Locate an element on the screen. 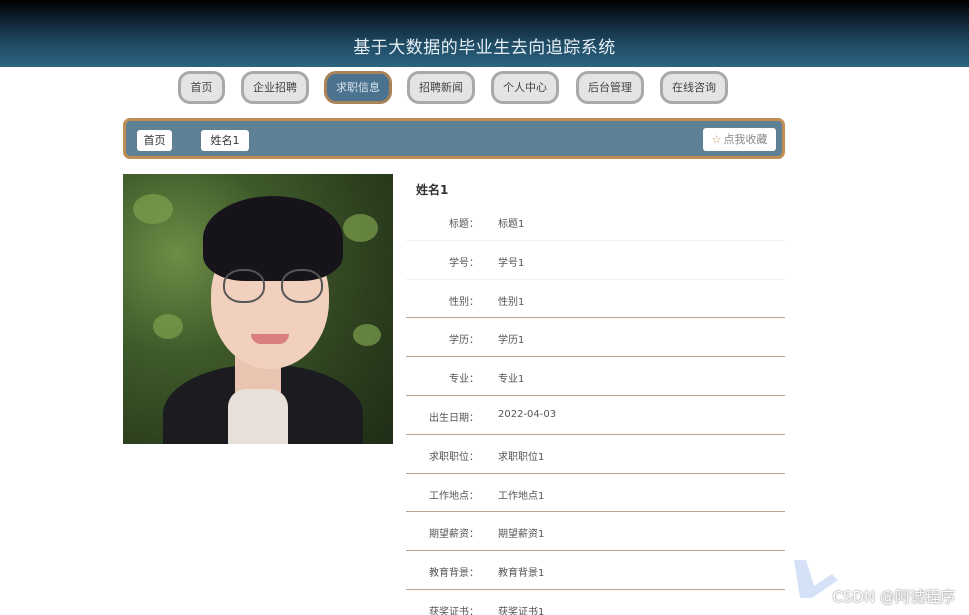 The image size is (969, 615). breadcrumb: 首页 姓名1 ☆ 点我收藏 is located at coordinates (454, 138).